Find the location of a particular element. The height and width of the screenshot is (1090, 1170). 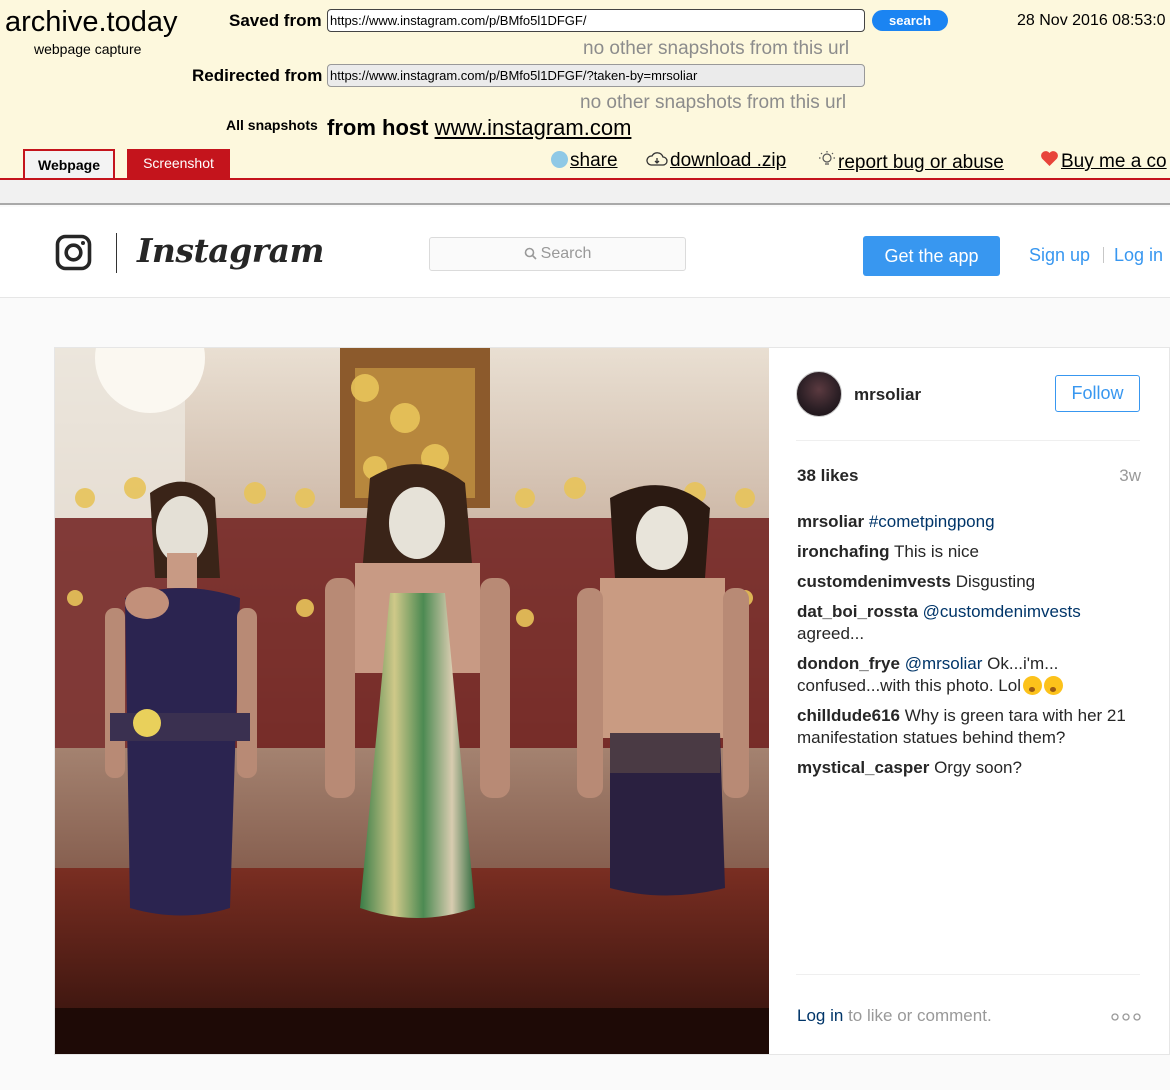

post-age: 3w is located at coordinates (1130, 476).